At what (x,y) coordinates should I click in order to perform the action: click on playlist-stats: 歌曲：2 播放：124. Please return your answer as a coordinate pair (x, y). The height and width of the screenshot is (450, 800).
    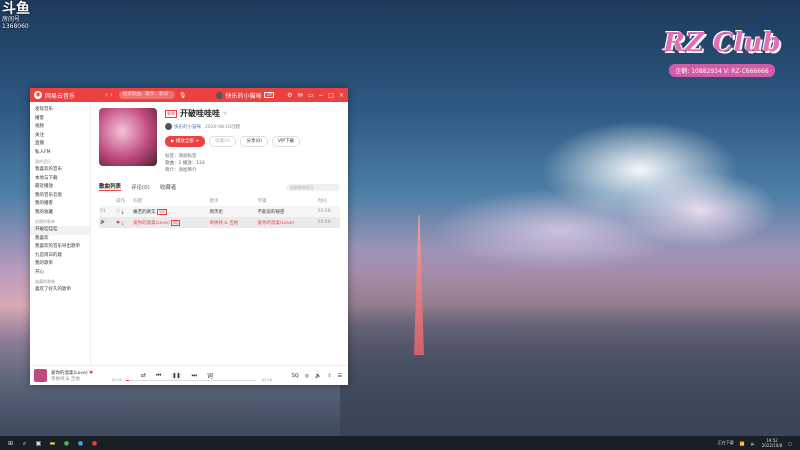
    Looking at the image, I should click on (185, 163).